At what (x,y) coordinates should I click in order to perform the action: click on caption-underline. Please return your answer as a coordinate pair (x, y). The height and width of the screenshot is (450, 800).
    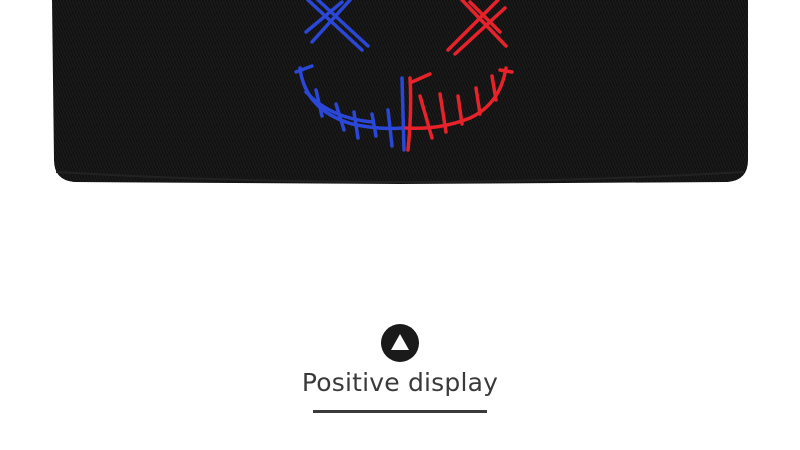
    Looking at the image, I should click on (400, 411).